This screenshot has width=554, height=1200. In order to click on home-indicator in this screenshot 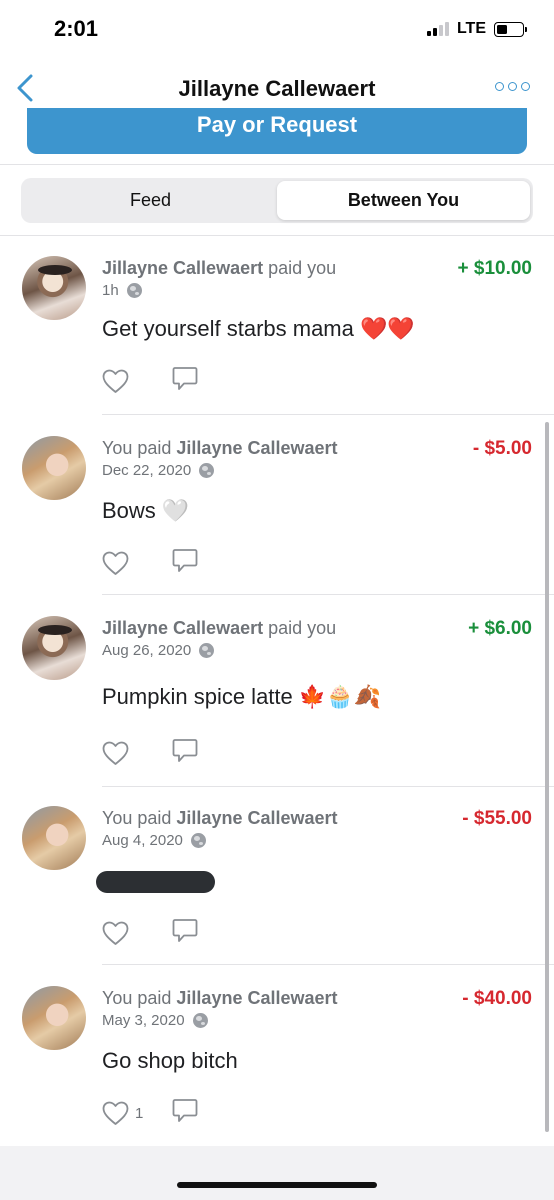, I will do `click(277, 1185)`.